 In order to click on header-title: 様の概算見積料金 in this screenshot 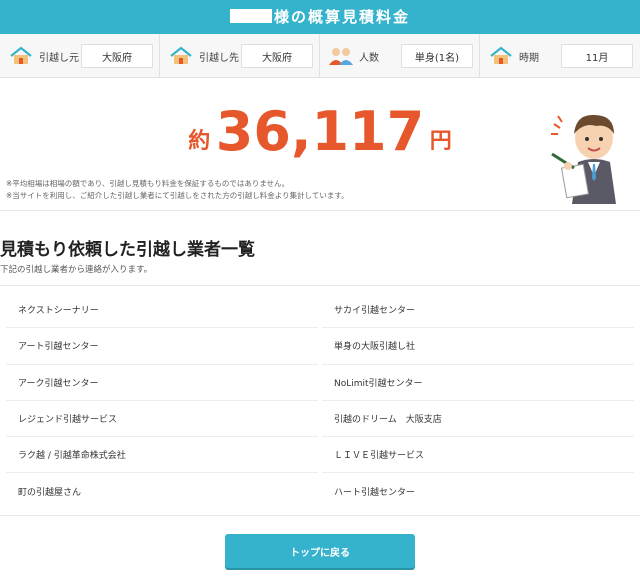, I will do `click(341, 17)`.